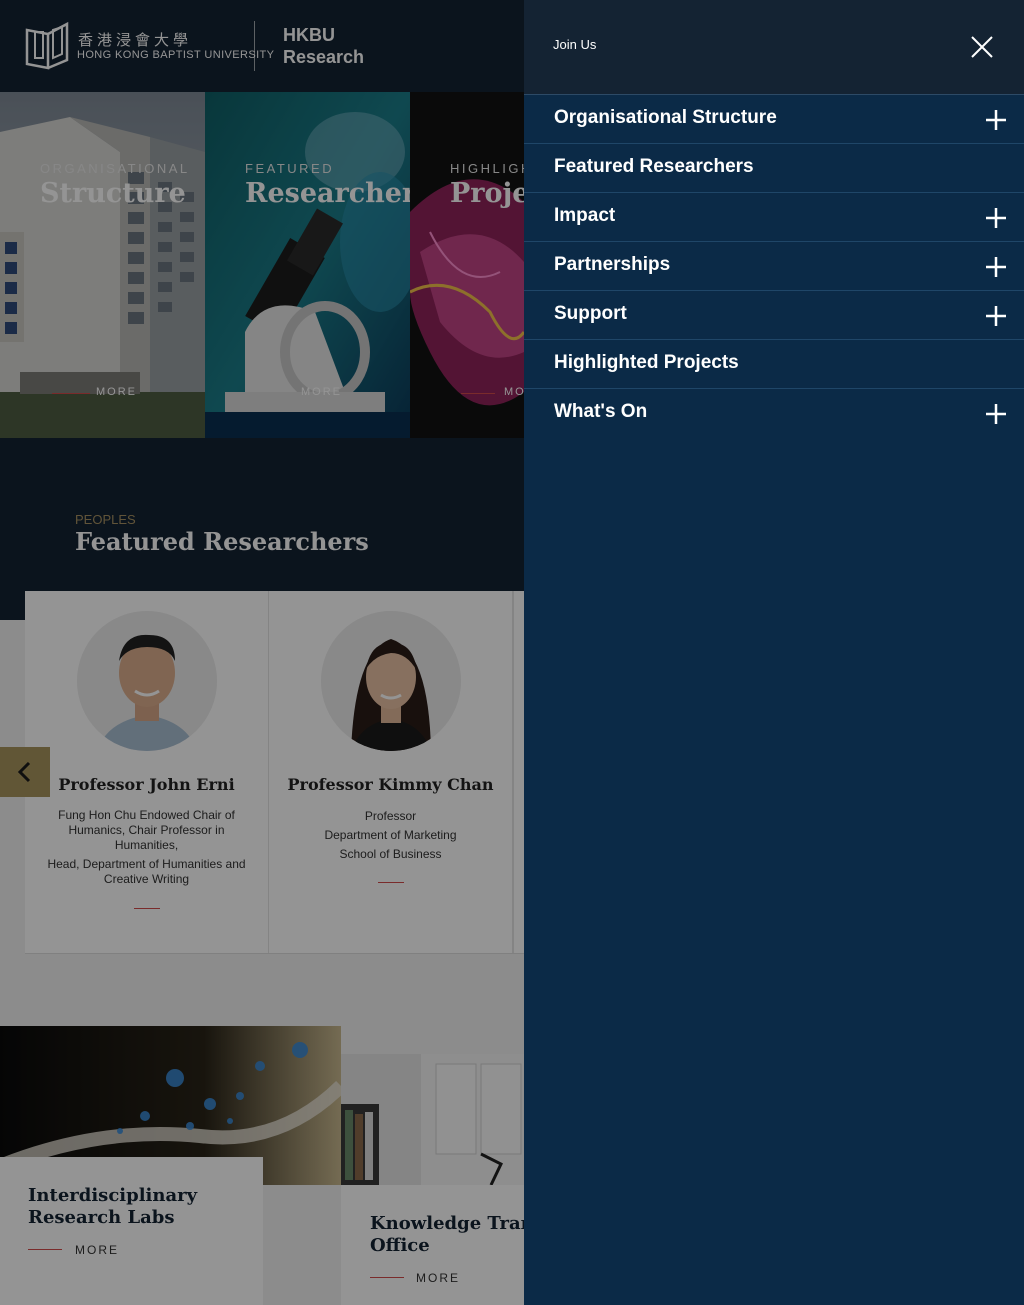 Image resolution: width=1024 pixels, height=1305 pixels. Describe the element at coordinates (612, 264) in the screenshot. I see `nav-item-label: Partnerships` at that location.